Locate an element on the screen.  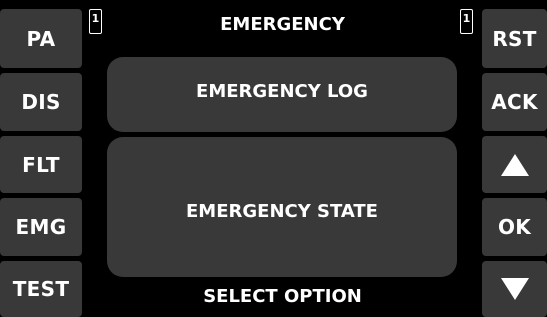
indicator-right: 1 is located at coordinates (466, 21).